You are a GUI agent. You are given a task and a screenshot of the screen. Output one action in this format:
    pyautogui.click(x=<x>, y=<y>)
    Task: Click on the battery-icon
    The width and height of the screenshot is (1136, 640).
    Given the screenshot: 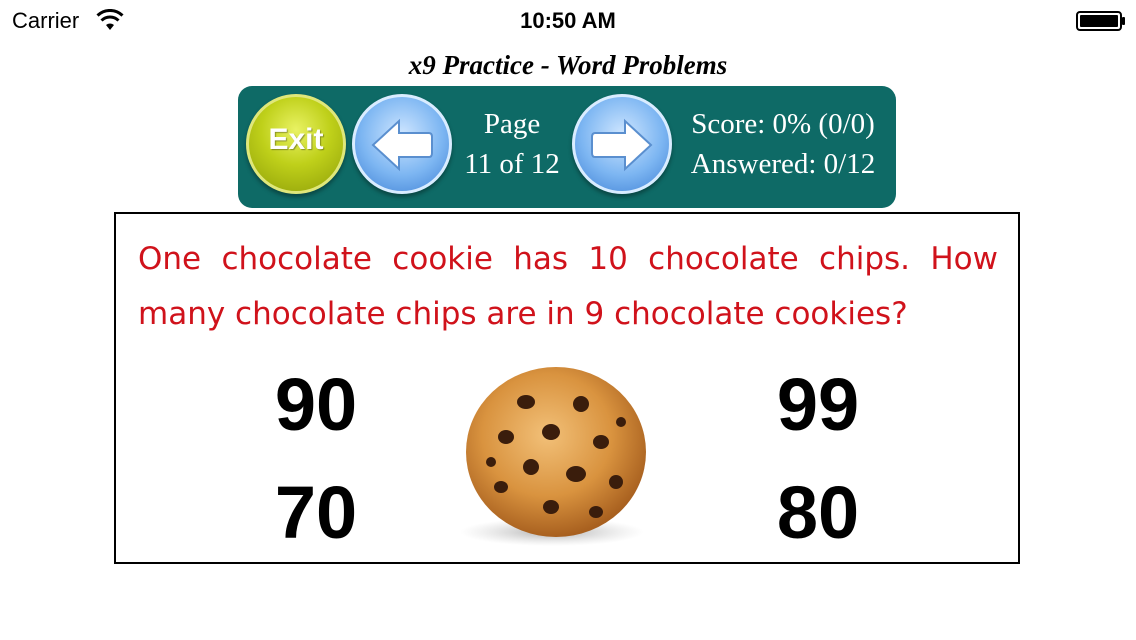 What is the action you would take?
    pyautogui.click(x=1100, y=21)
    